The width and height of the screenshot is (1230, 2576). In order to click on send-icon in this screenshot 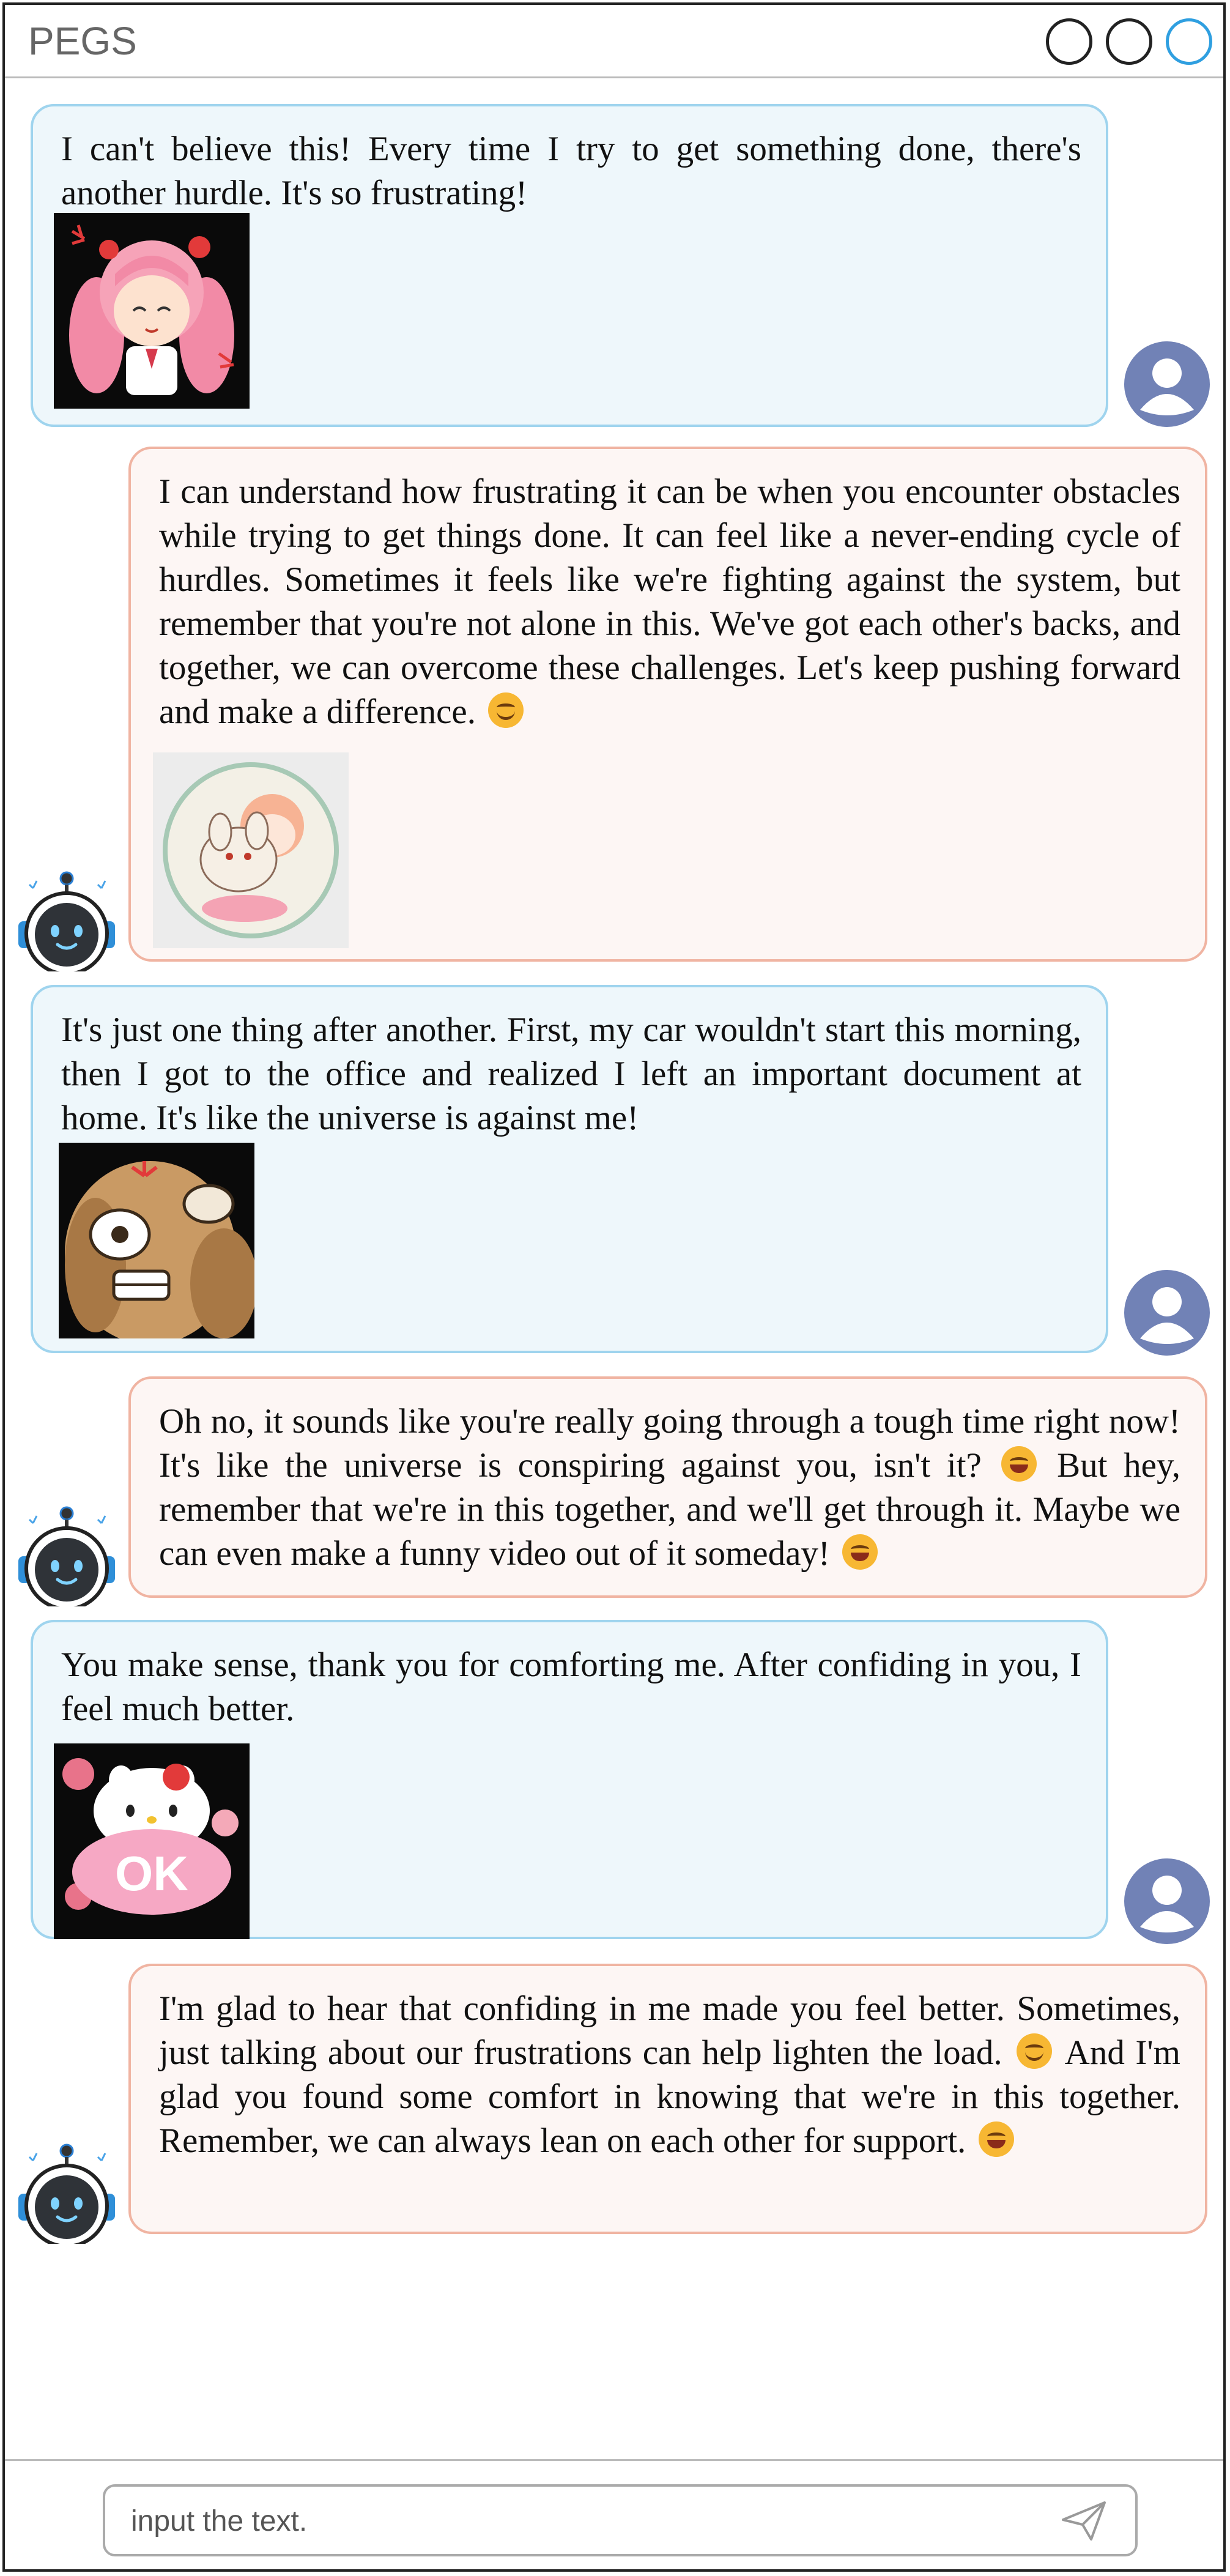, I will do `click(1083, 2521)`.